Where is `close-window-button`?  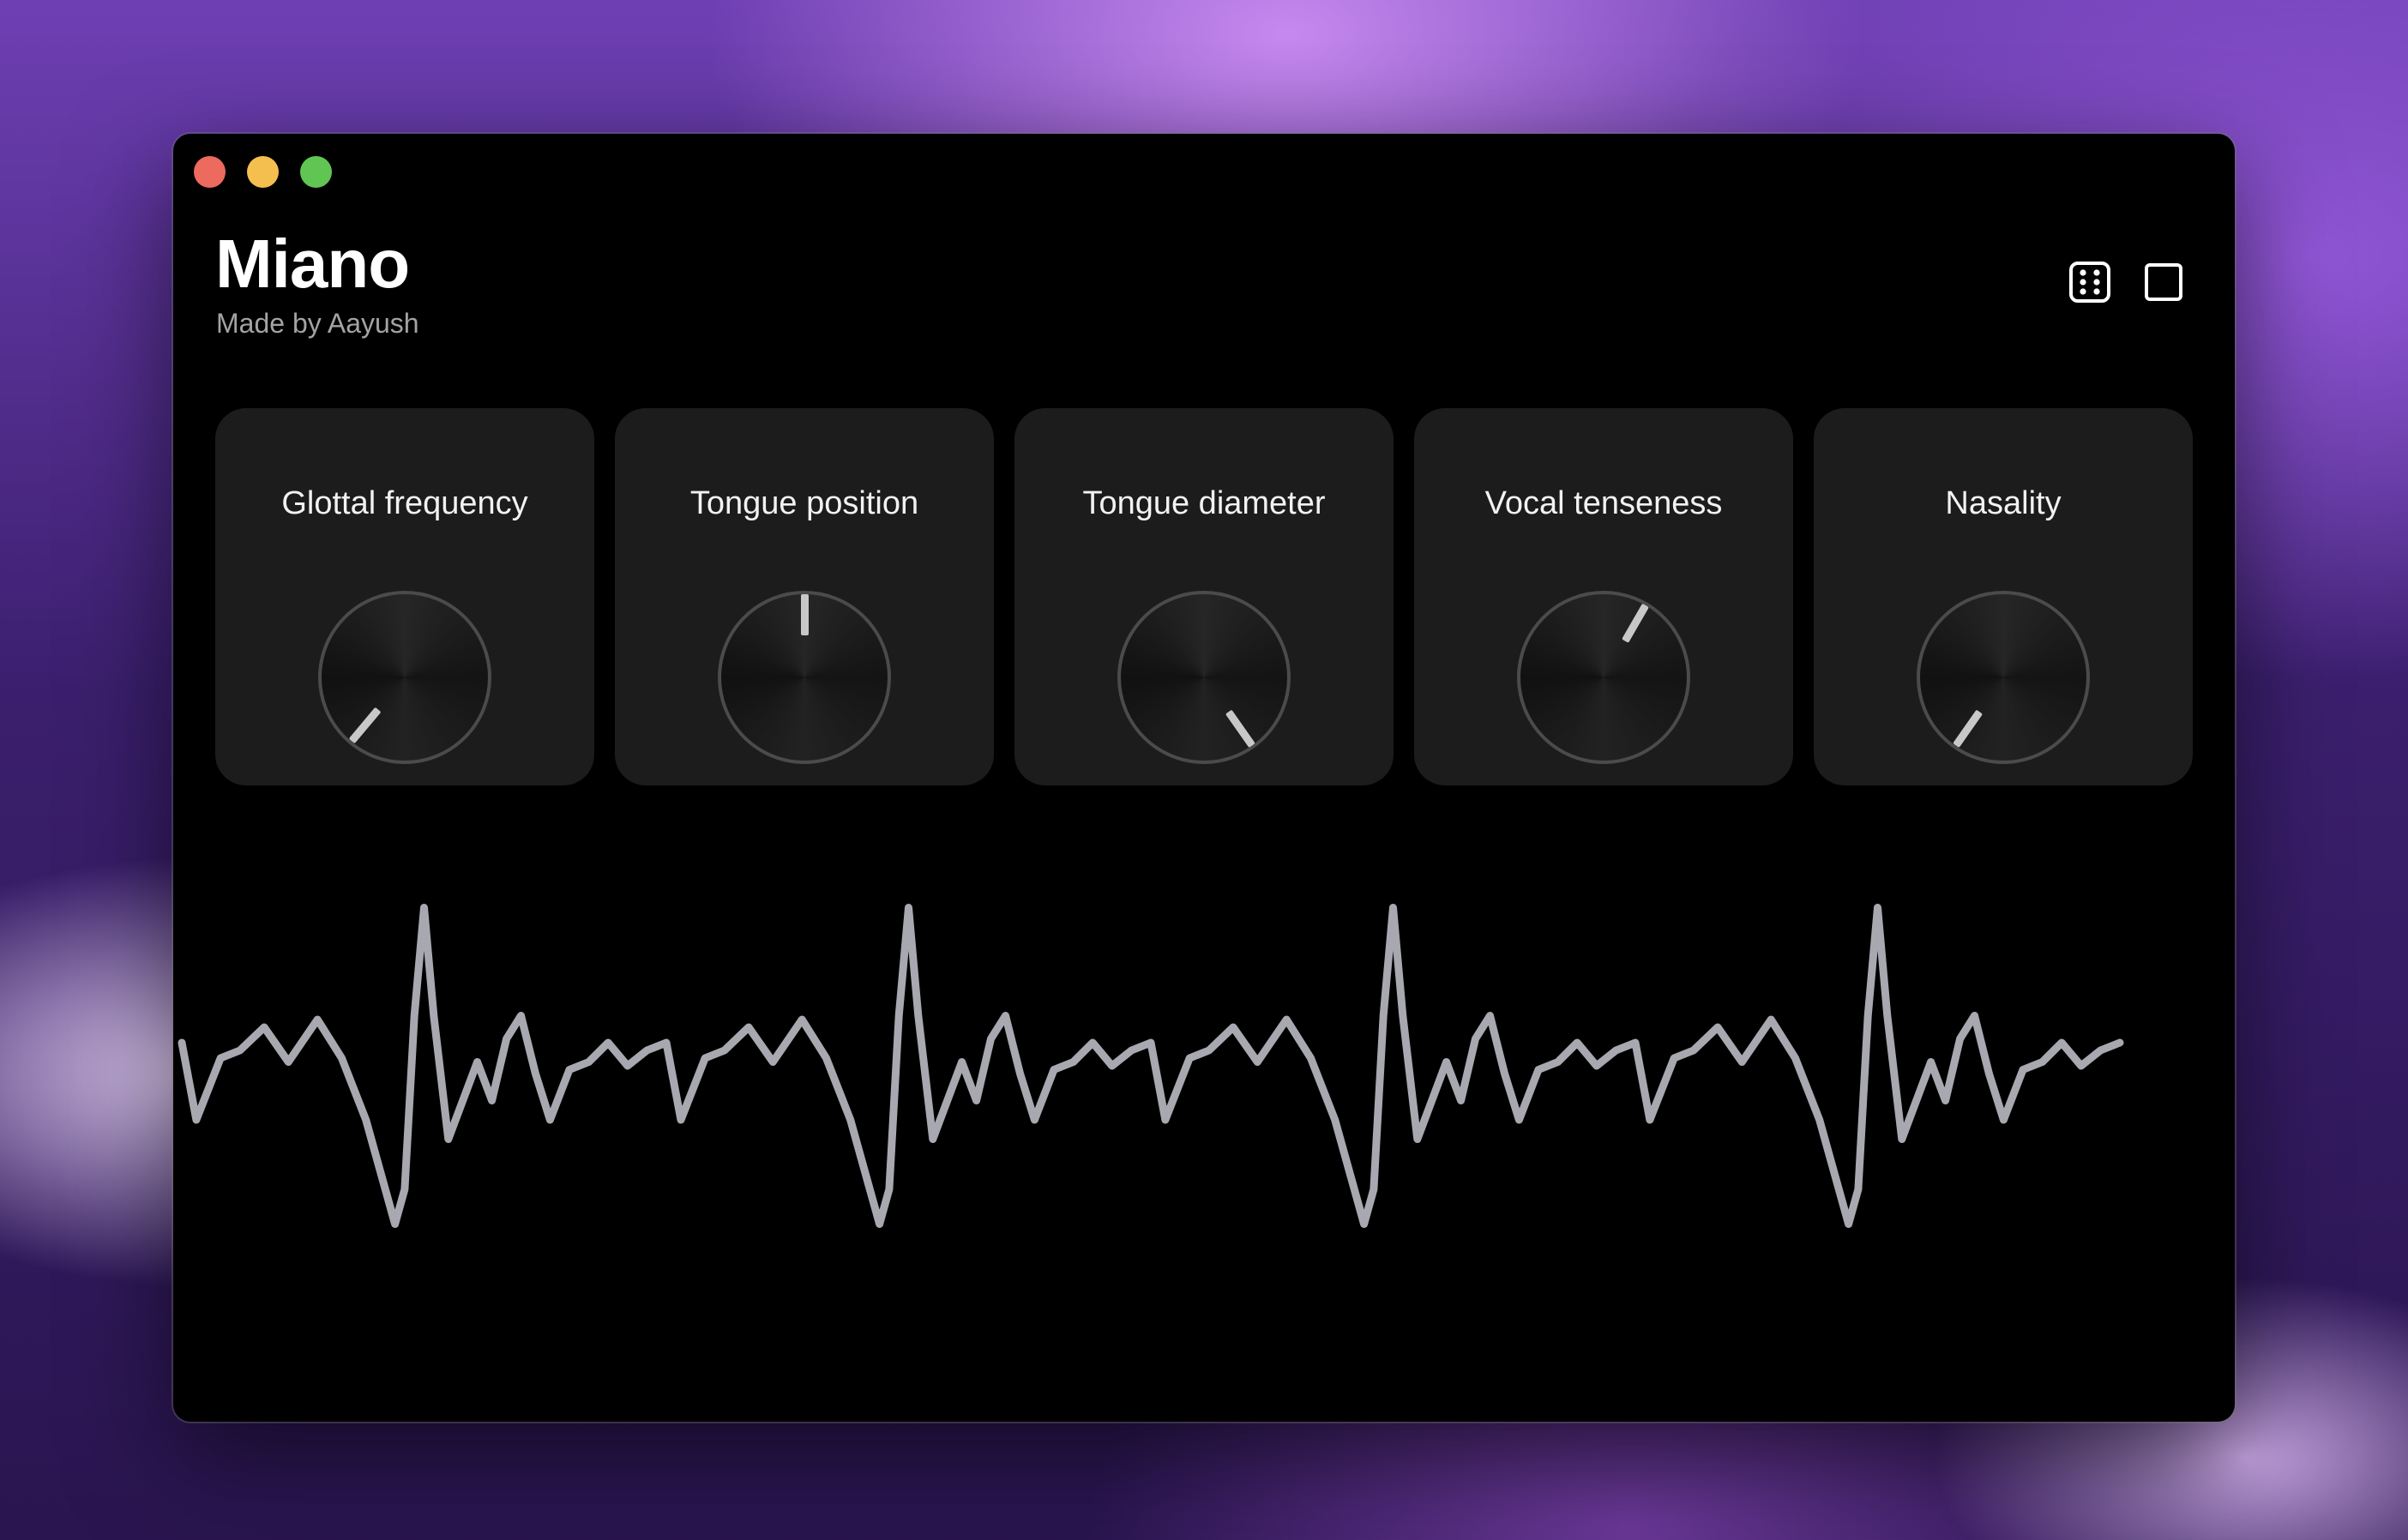 close-window-button is located at coordinates (210, 172).